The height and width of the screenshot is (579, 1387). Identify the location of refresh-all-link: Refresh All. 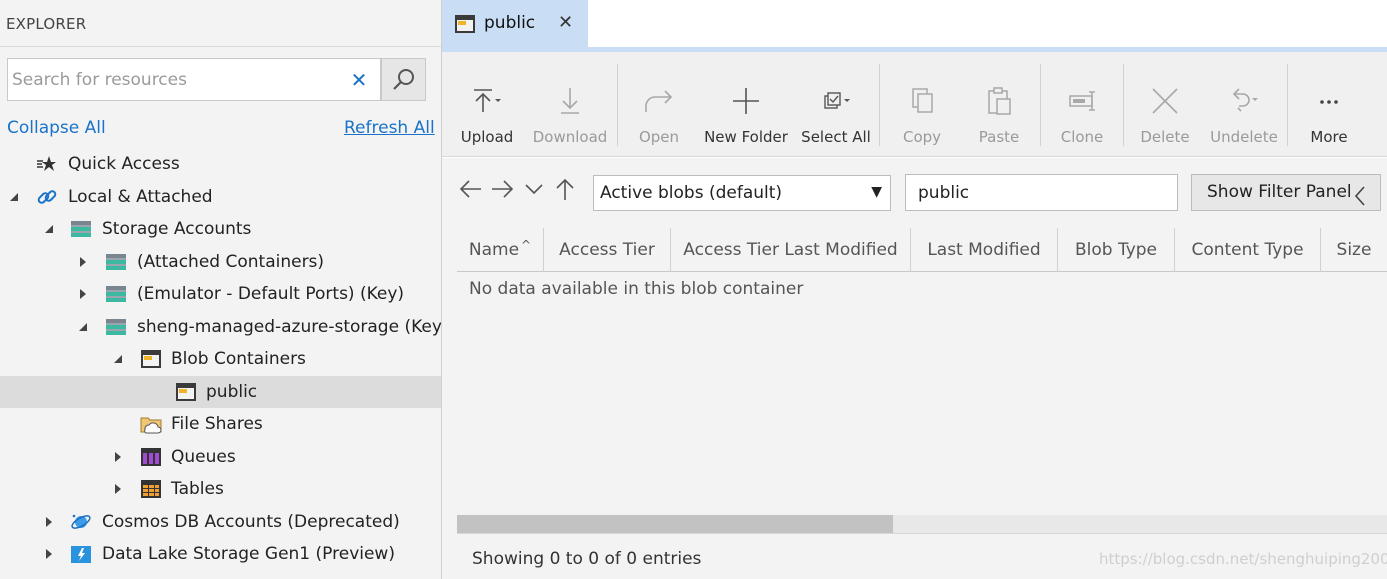
(389, 128).